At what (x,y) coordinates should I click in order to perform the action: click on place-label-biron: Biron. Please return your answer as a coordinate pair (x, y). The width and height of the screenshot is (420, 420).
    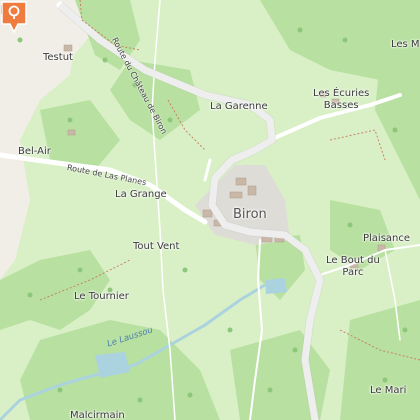
    Looking at the image, I should click on (250, 214).